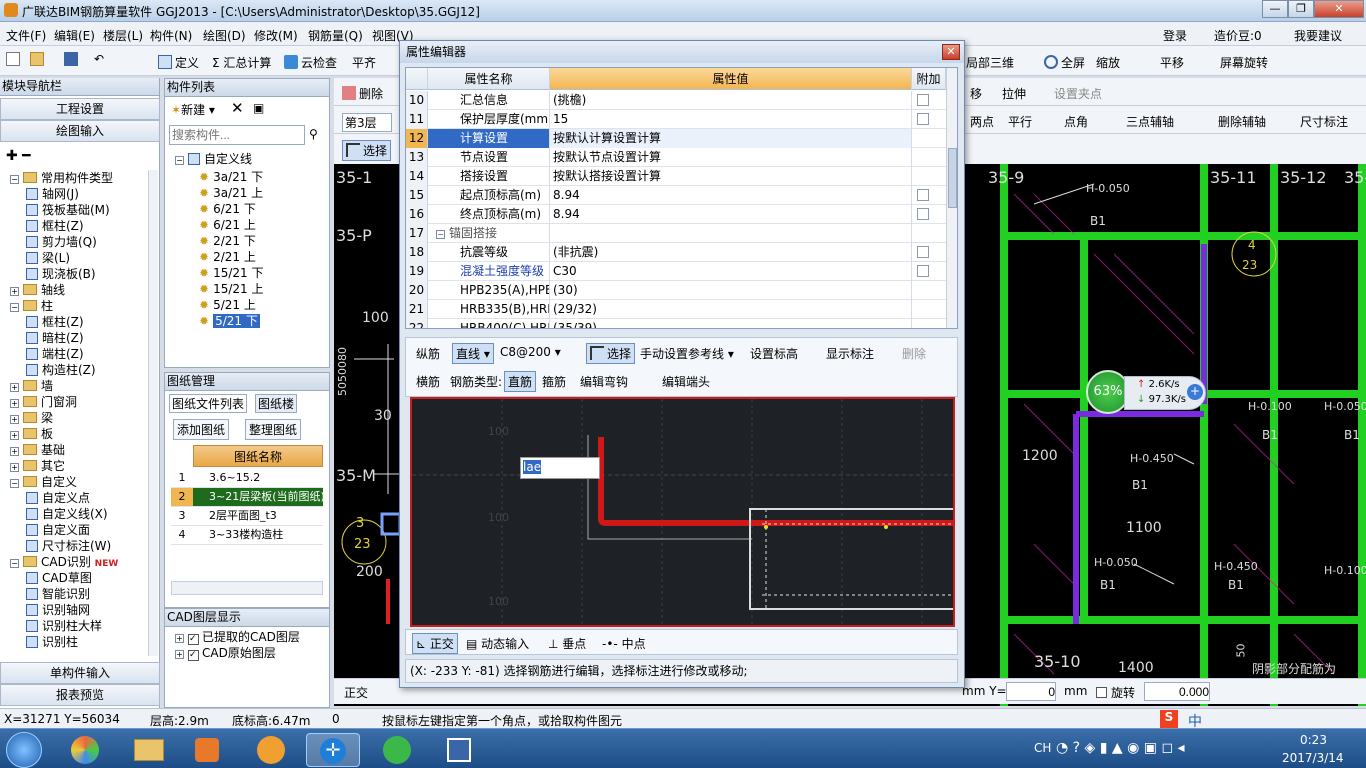 The height and width of the screenshot is (768, 1366). I want to click on component-search-input, so click(237, 135).